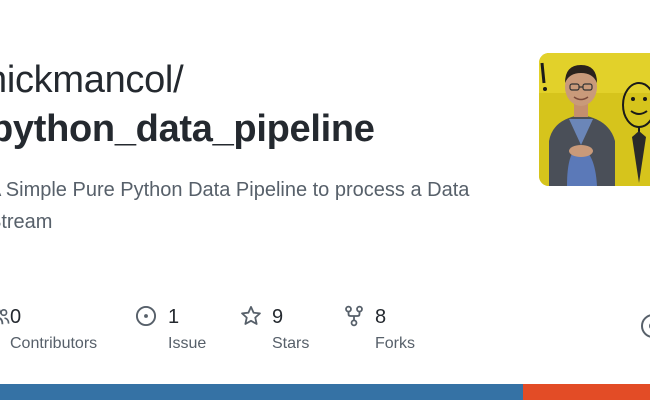 Image resolution: width=650 pixels, height=400 pixels. I want to click on forks-label: Forks, so click(395, 343).